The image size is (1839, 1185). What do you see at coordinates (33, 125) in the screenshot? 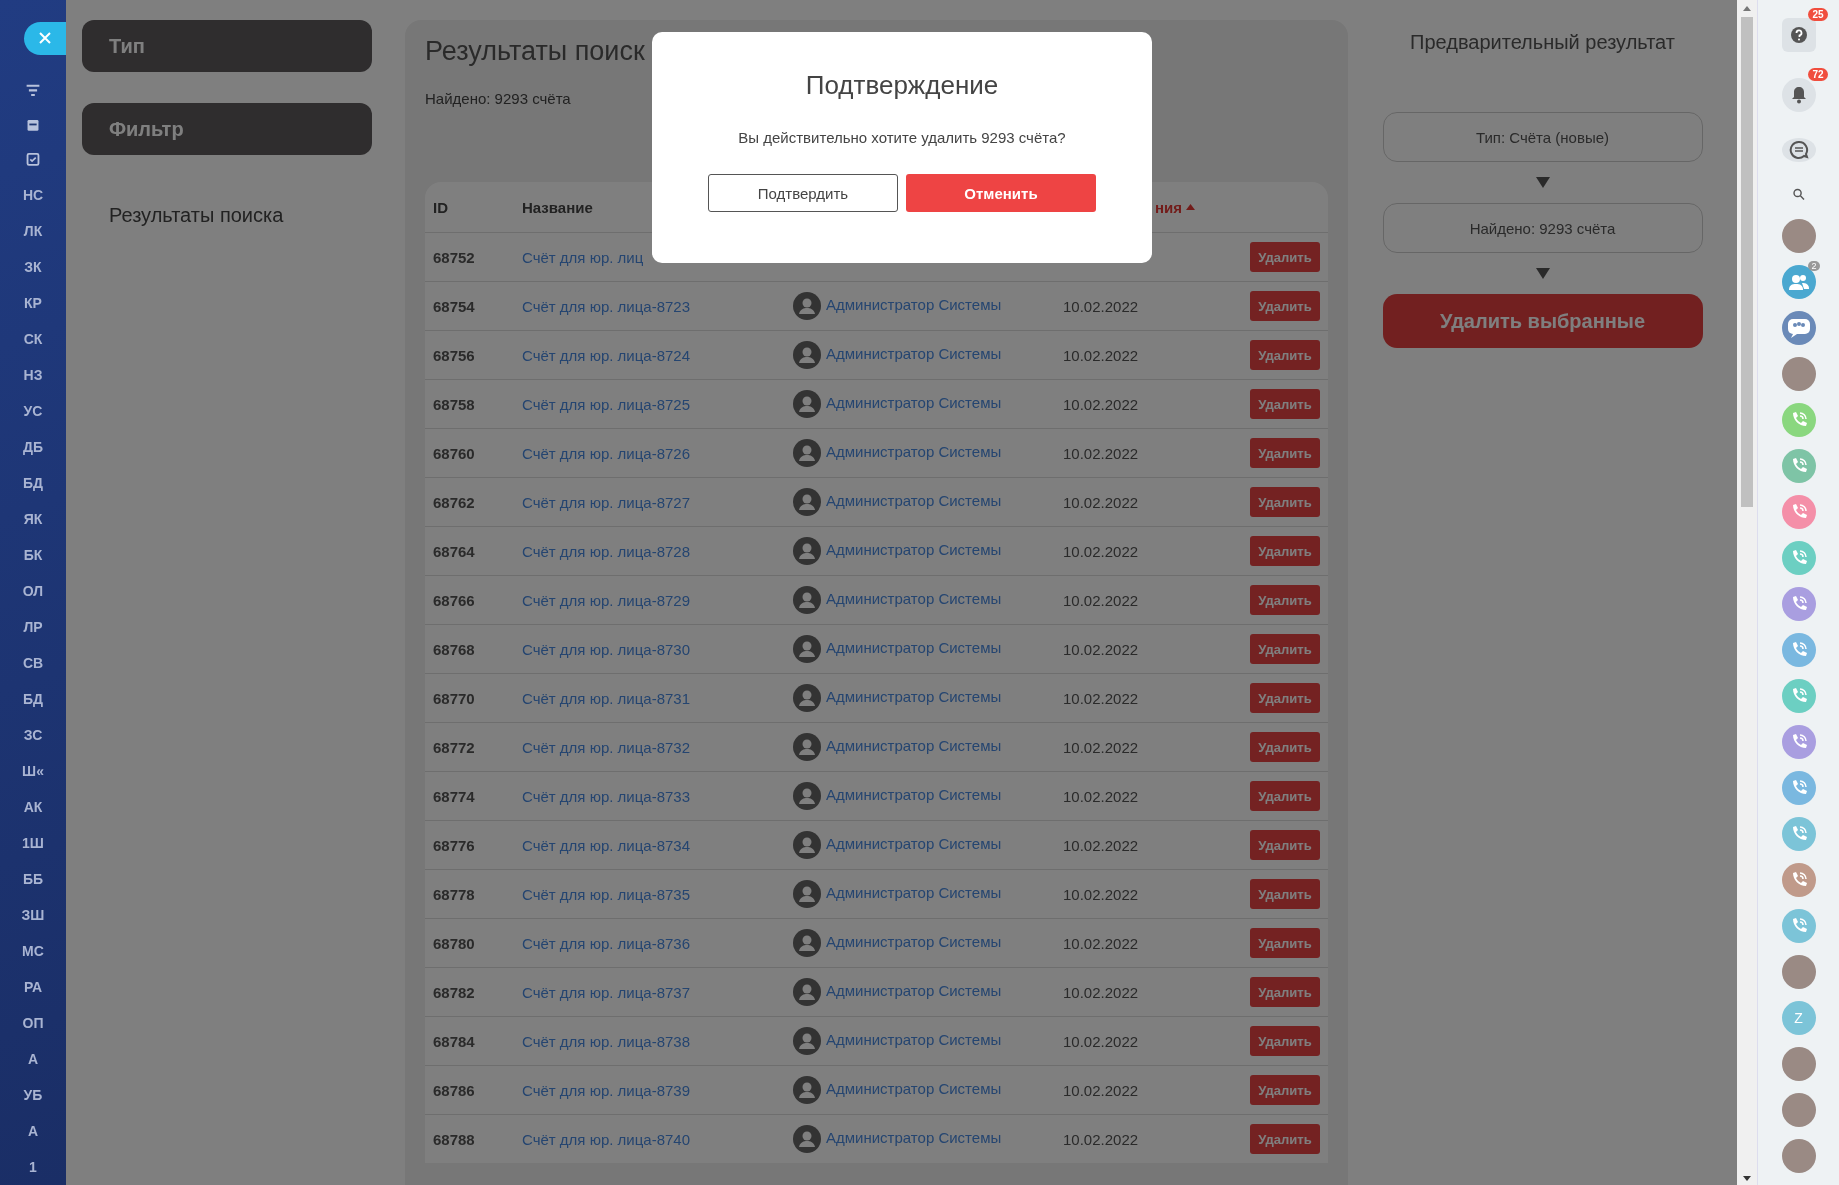
I see `calendar-icon` at bounding box center [33, 125].